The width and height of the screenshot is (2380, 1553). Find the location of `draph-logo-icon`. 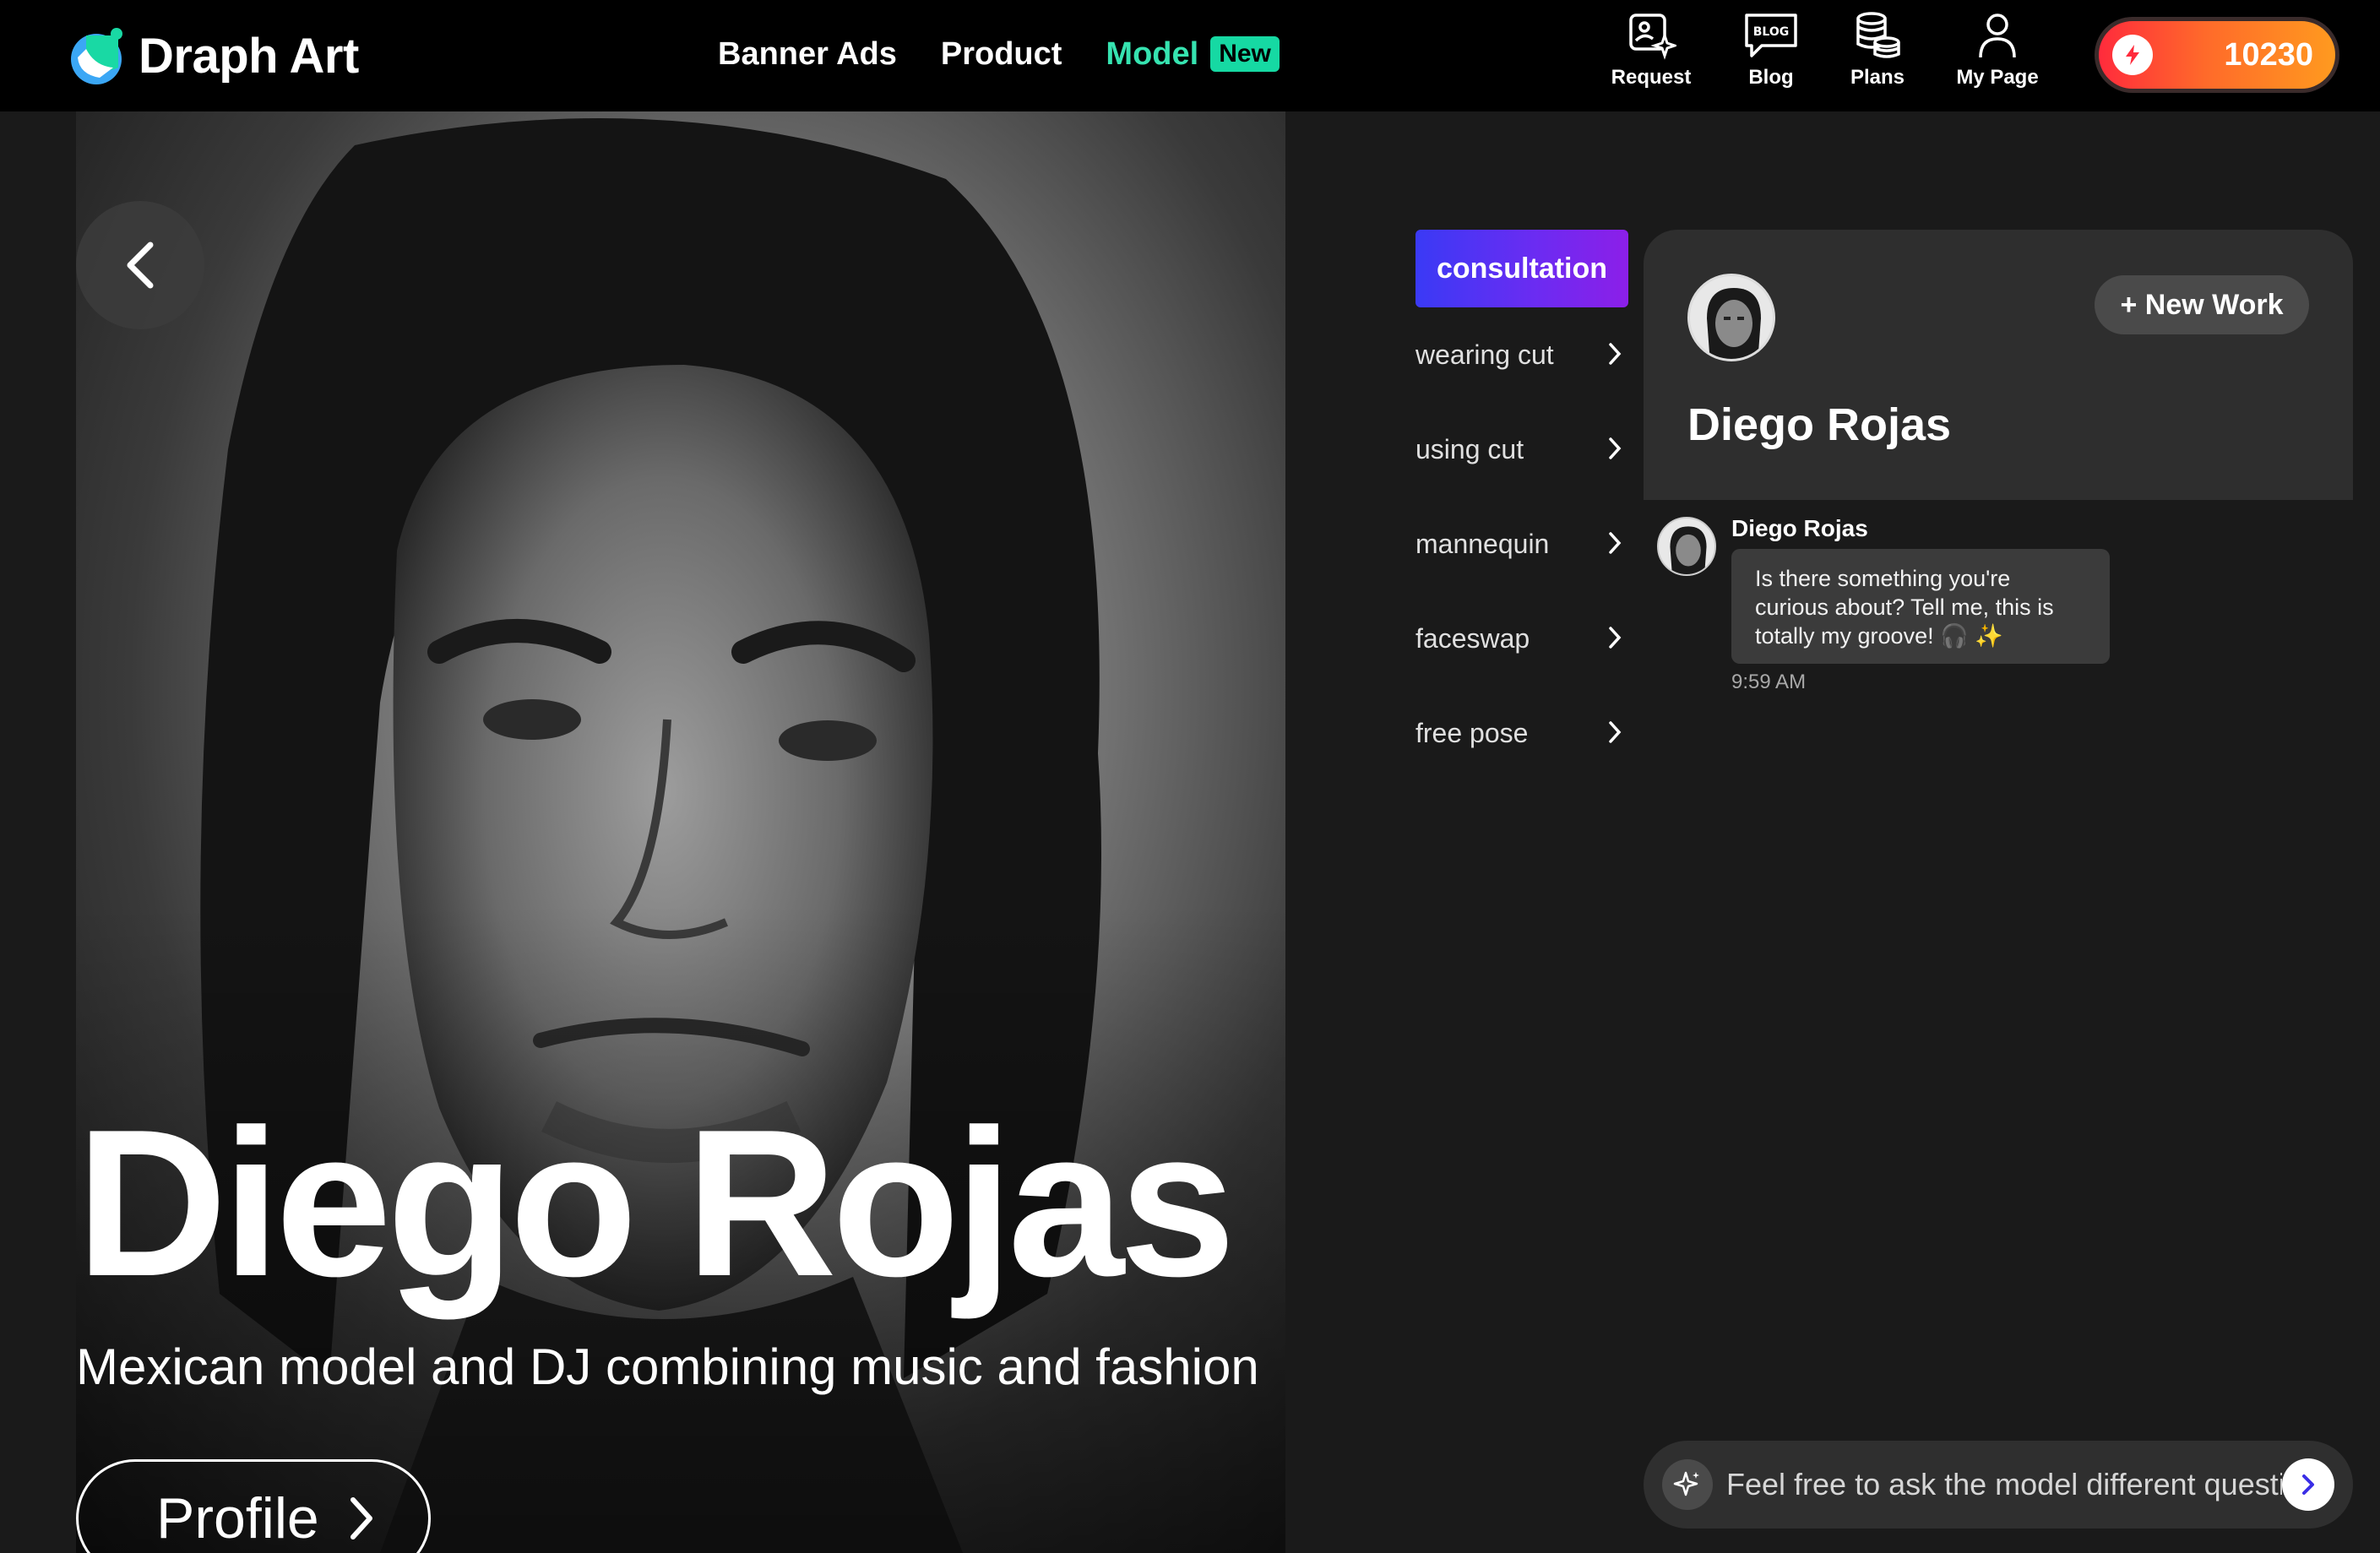

draph-logo-icon is located at coordinates (98, 56).